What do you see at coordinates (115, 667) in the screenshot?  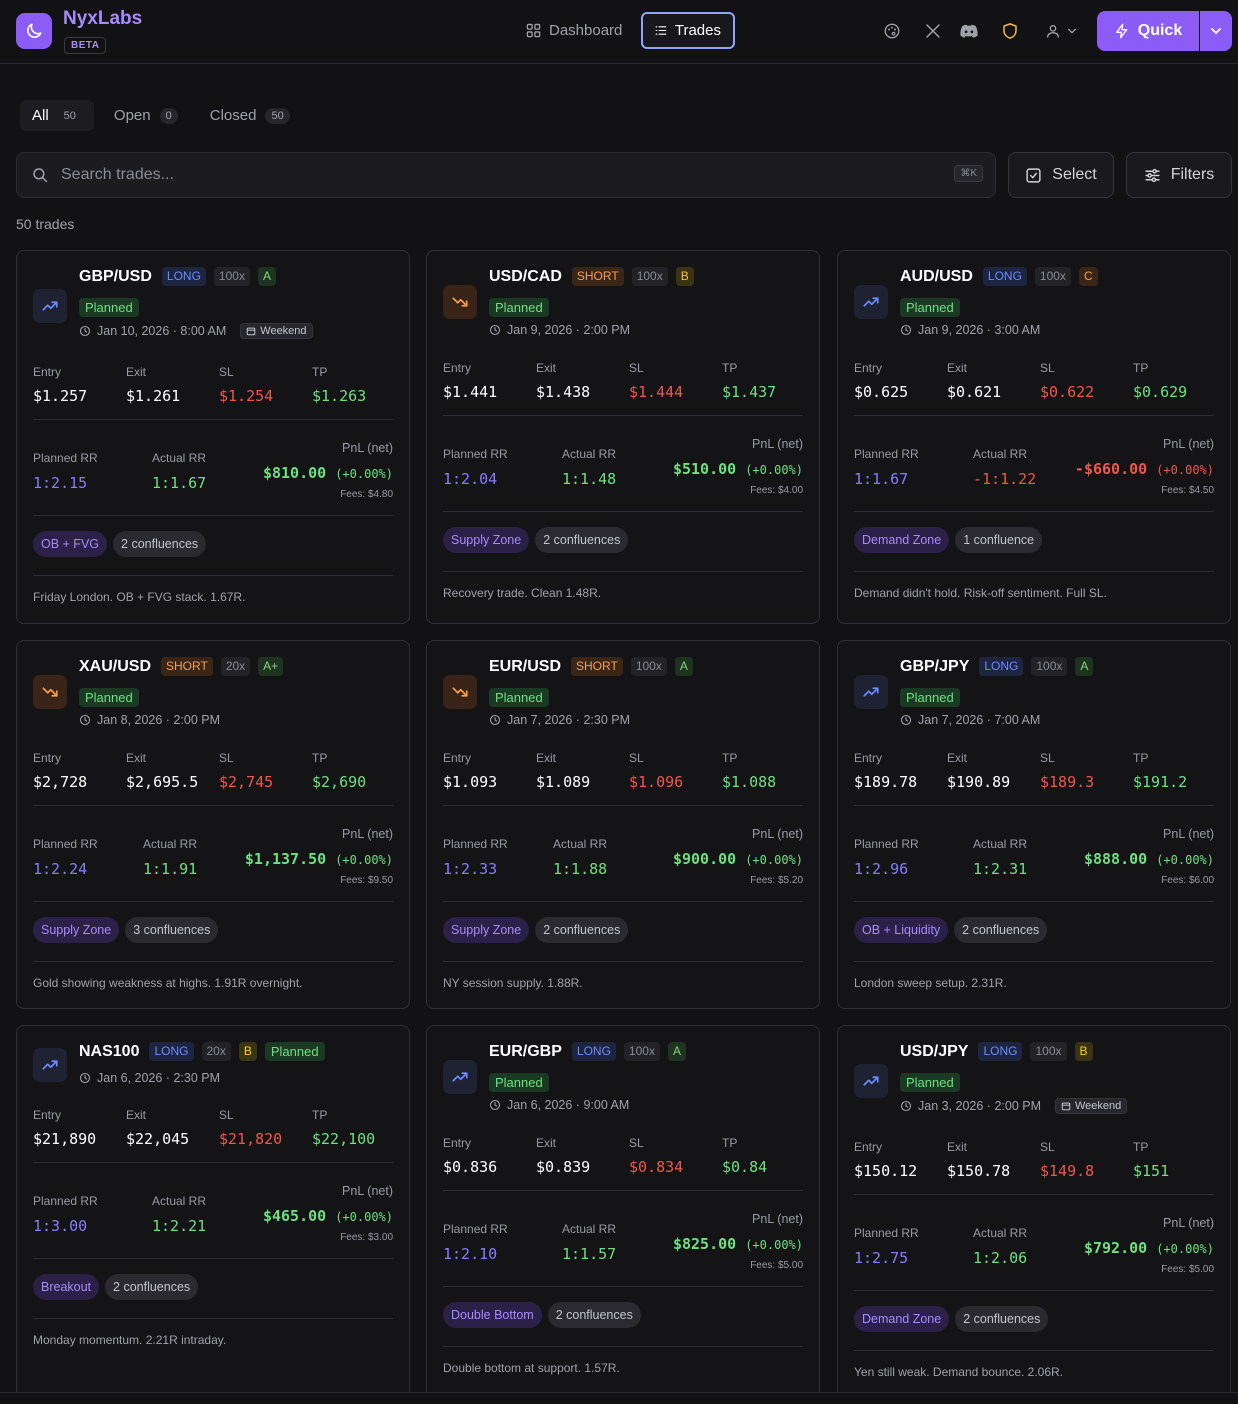 I see `pair-symbol: XAU/USD` at bounding box center [115, 667].